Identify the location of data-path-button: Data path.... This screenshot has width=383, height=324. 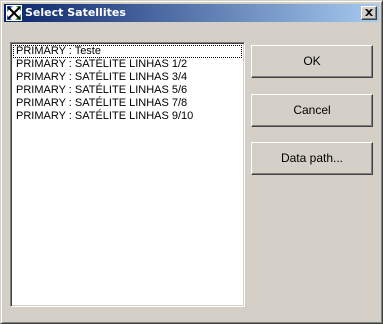
(312, 158).